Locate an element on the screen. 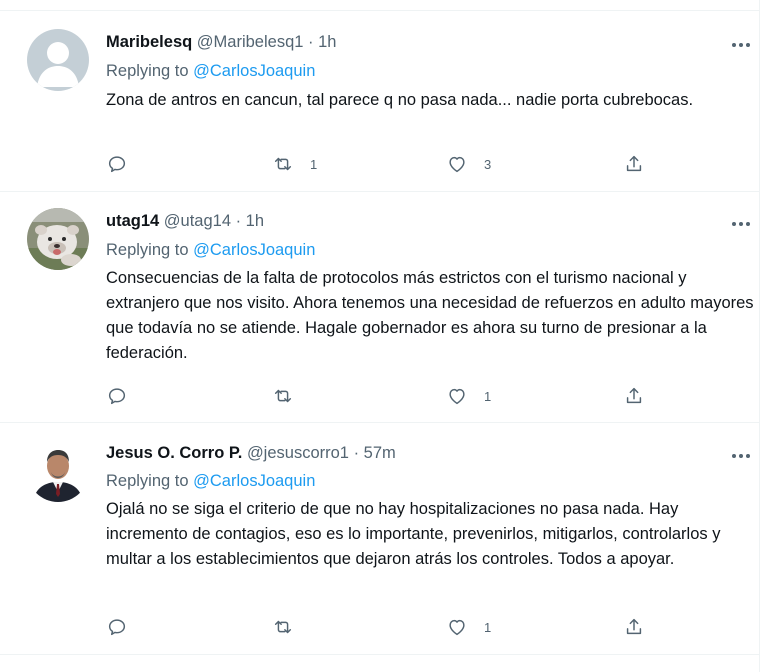 The height and width of the screenshot is (672, 768). like-count: 3 is located at coordinates (488, 164).